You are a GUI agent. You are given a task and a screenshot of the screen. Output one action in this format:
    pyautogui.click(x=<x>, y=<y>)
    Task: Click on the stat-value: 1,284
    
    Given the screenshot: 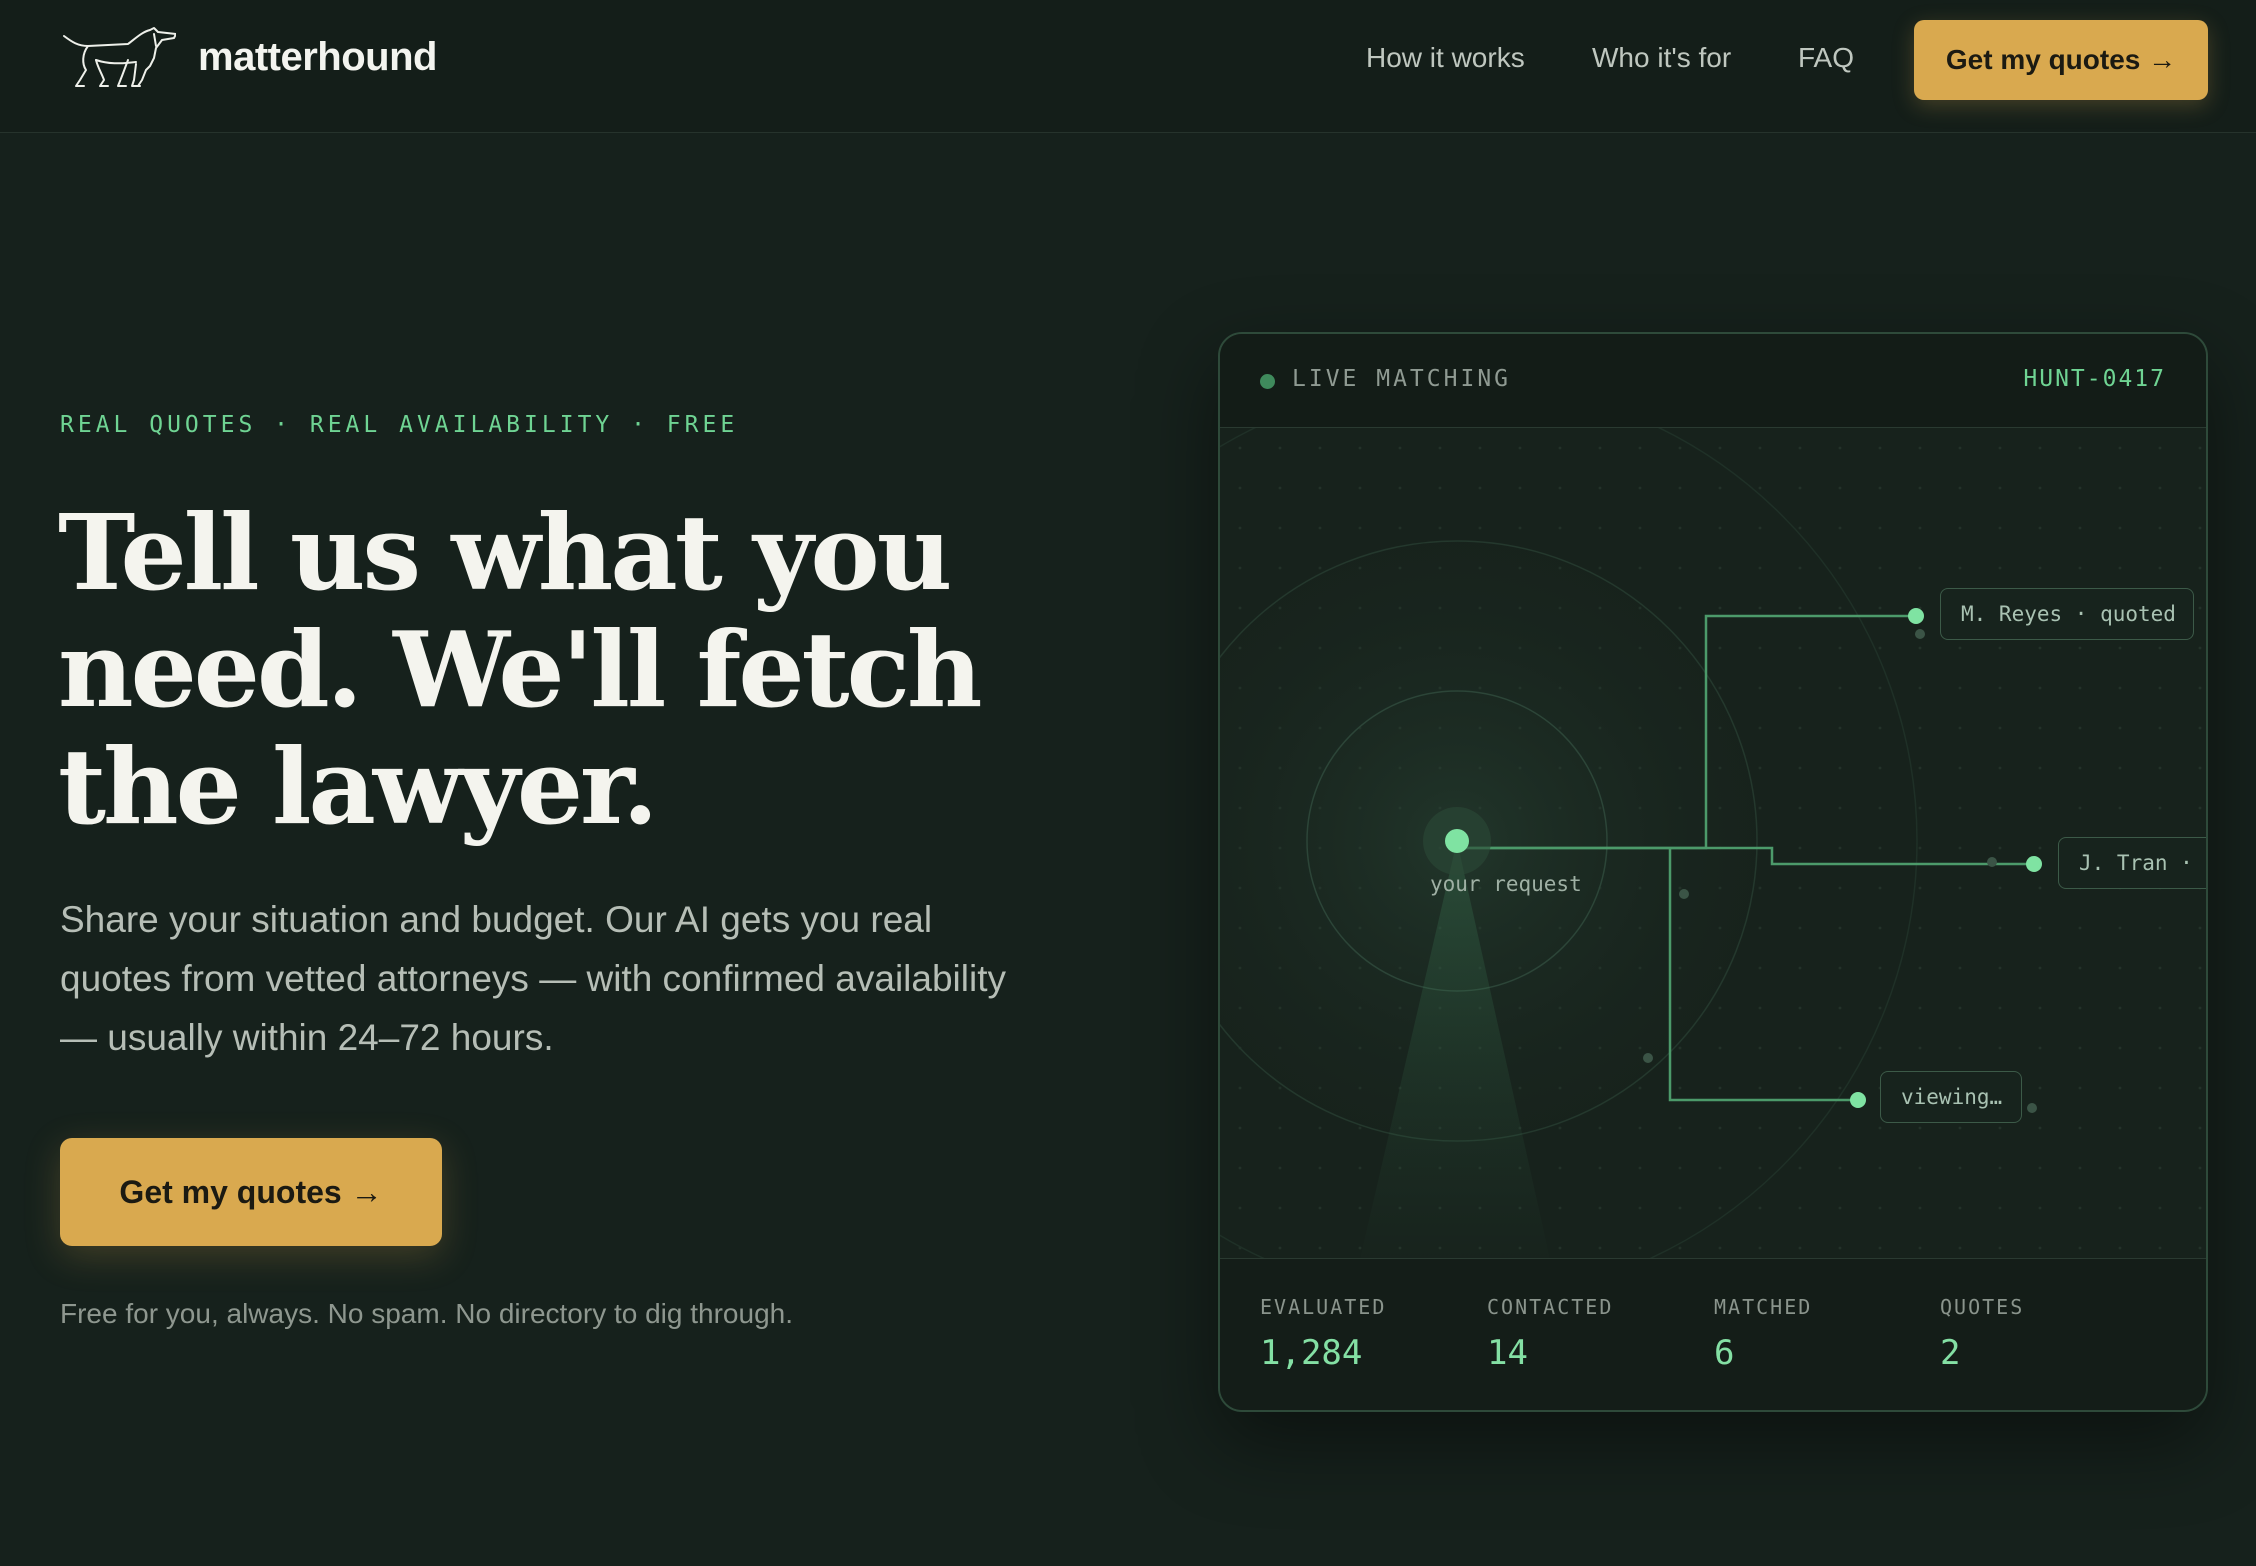 What is the action you would take?
    pyautogui.click(x=1311, y=1353)
    